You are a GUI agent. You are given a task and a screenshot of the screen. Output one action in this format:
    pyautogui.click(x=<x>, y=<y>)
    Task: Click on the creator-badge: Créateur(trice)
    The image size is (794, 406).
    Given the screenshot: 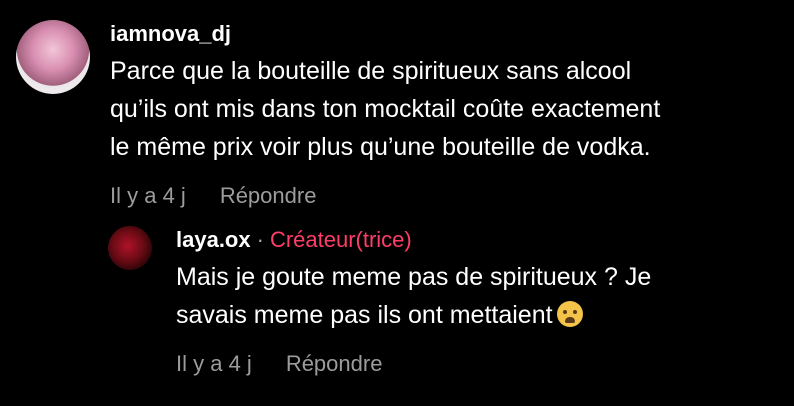 What is the action you would take?
    pyautogui.click(x=340, y=239)
    